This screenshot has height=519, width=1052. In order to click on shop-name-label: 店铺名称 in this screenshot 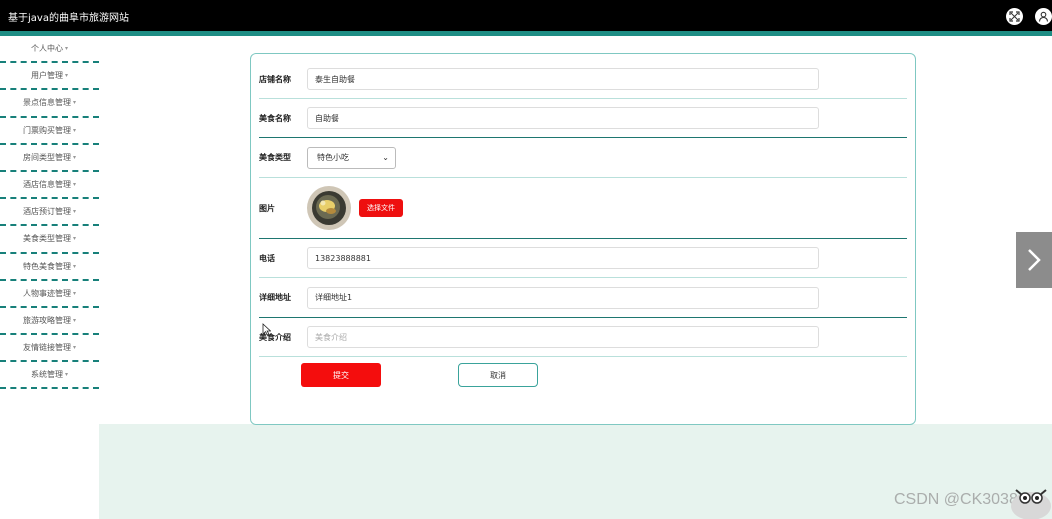, I will do `click(275, 79)`.